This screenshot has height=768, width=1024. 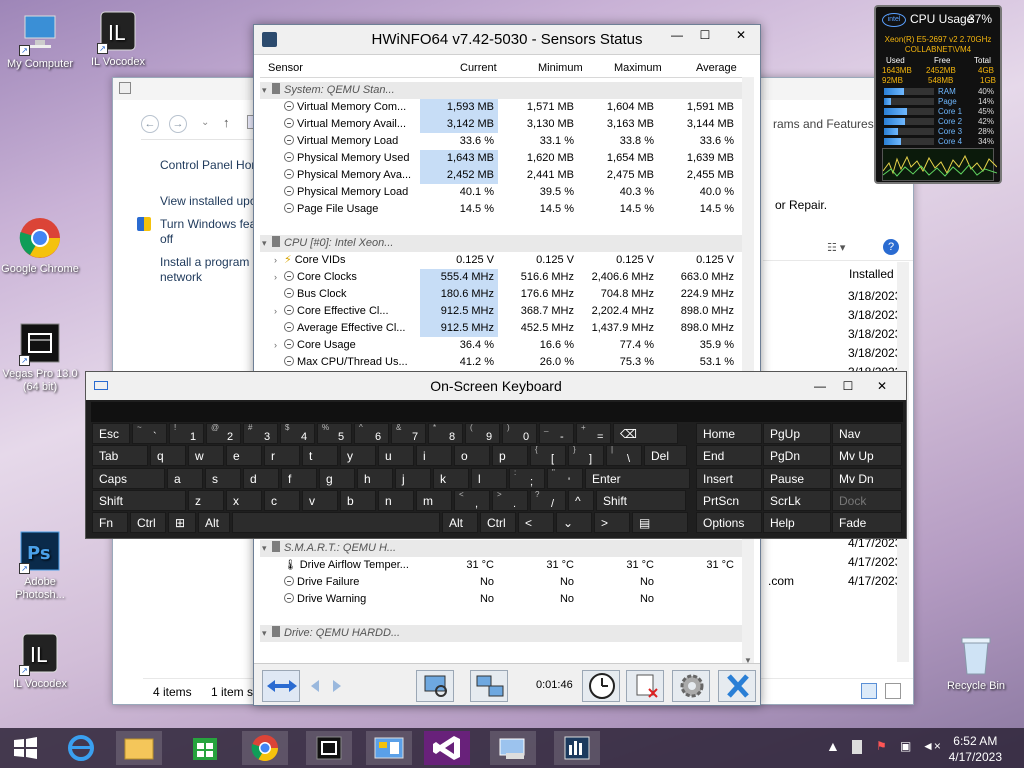 What do you see at coordinates (282, 455) in the screenshot?
I see `key-r: r` at bounding box center [282, 455].